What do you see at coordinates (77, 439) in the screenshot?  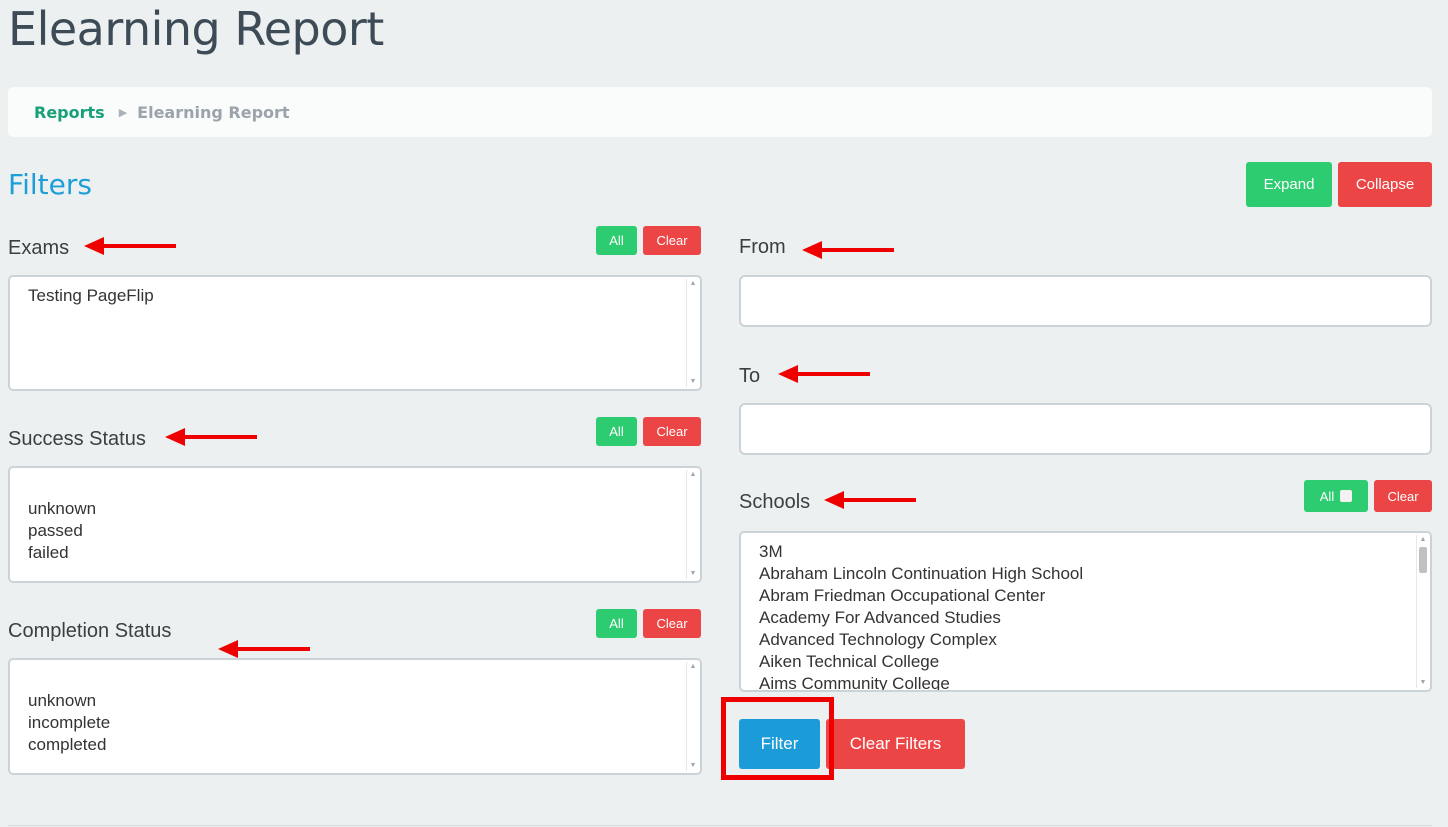 I see `success-status-label: Success Status` at bounding box center [77, 439].